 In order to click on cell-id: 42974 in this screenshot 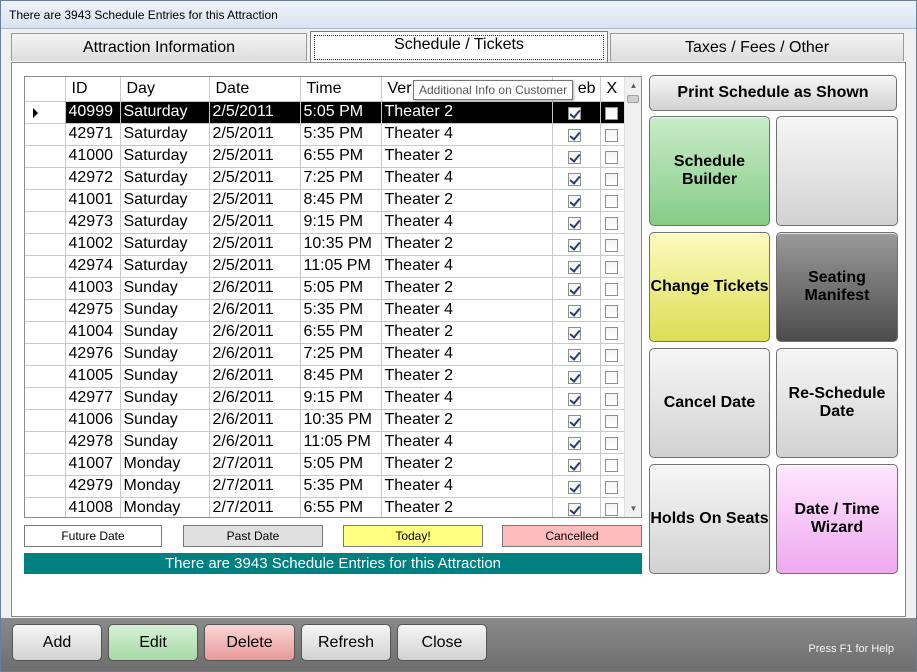, I will do `click(93, 266)`.